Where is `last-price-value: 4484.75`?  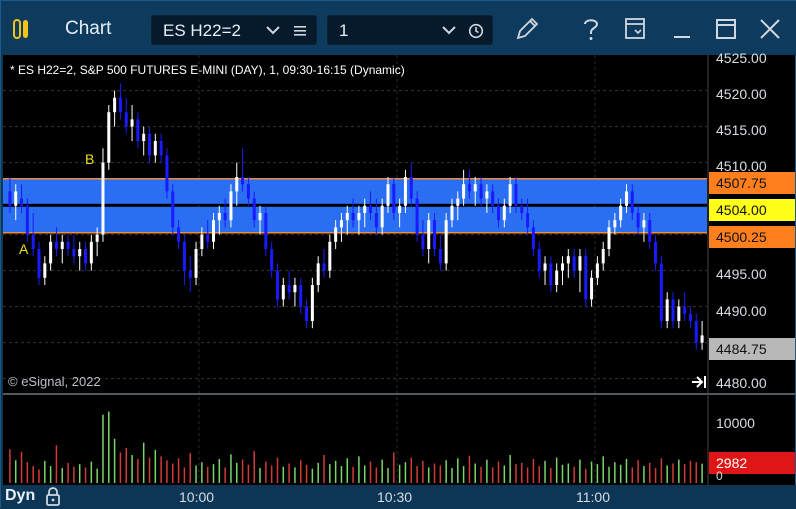
last-price-value: 4484.75 is located at coordinates (741, 349).